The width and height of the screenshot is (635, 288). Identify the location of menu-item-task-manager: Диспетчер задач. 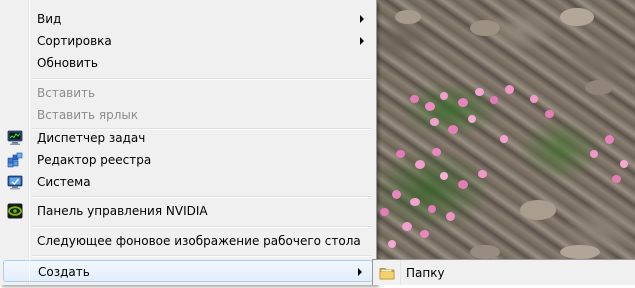
(188, 138).